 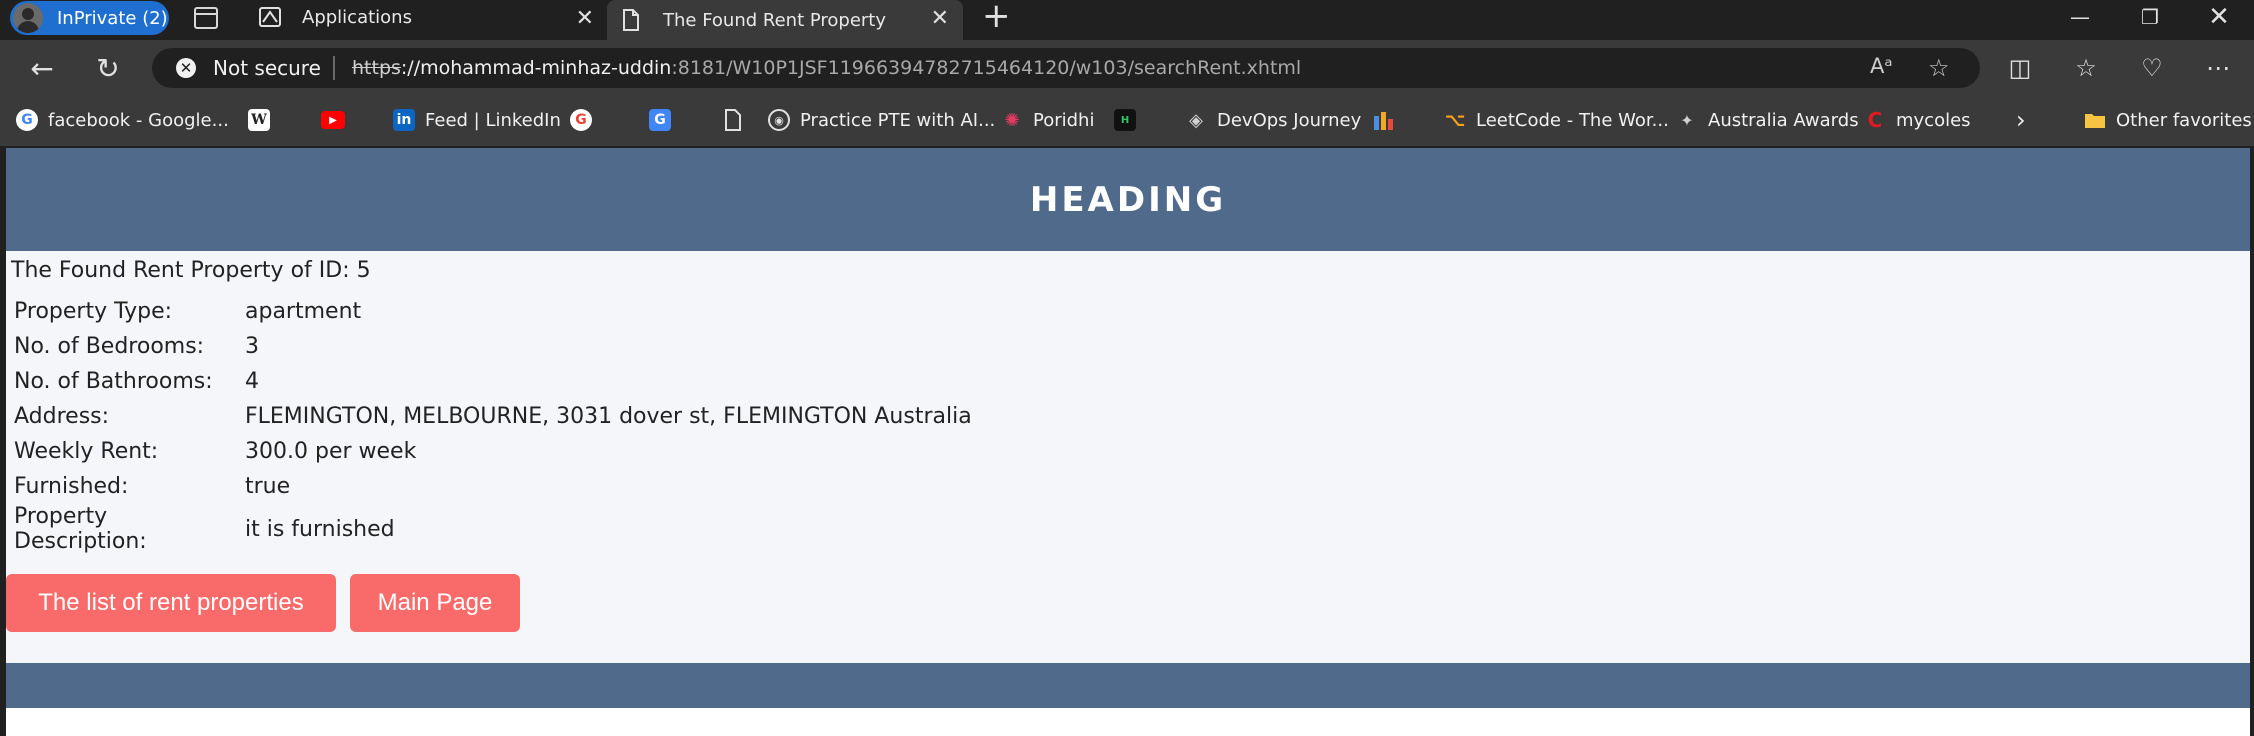 I want to click on hackerrank-icon: H, so click(x=1125, y=120).